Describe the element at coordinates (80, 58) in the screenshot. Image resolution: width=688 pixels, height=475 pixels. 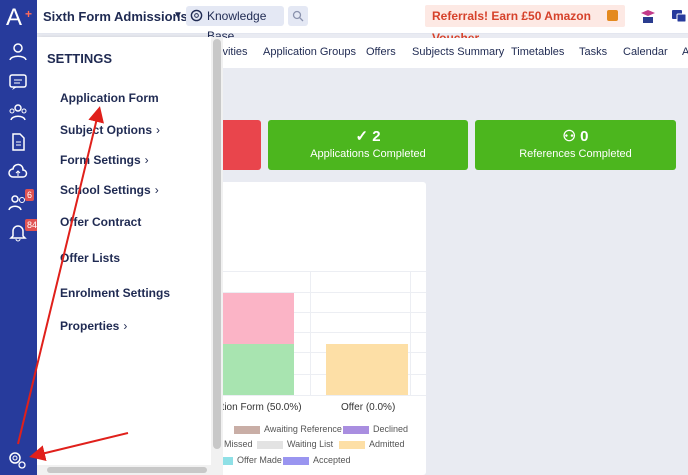
I see `settings-title: SETTINGS` at that location.